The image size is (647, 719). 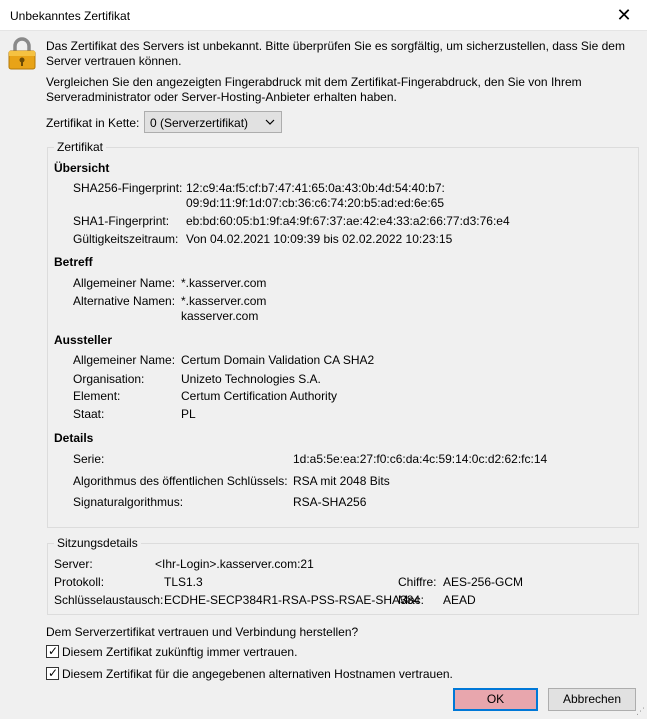 I want to click on session-cipher-label: Chiffre:, so click(x=417, y=582).